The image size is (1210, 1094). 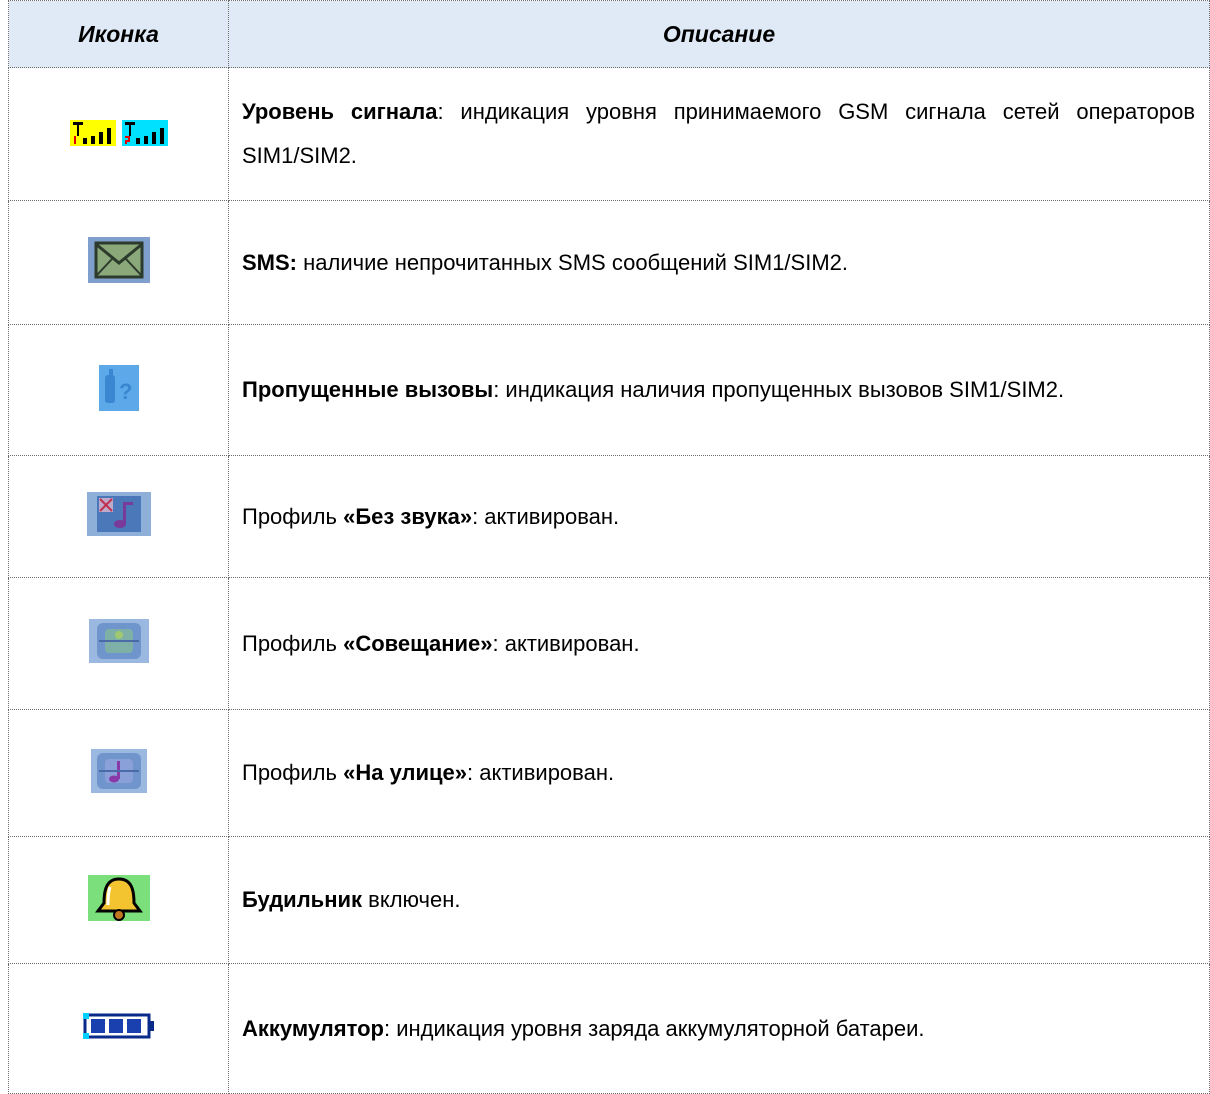 I want to click on desc-bold: SMS:, so click(x=269, y=262).